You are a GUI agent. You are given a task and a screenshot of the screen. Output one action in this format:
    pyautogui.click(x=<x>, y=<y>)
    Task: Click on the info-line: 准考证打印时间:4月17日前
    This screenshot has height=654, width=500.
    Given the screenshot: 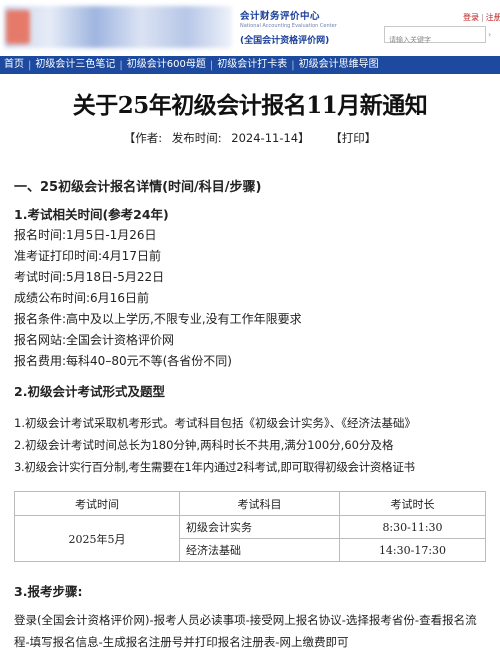 What is the action you would take?
    pyautogui.click(x=87, y=256)
    